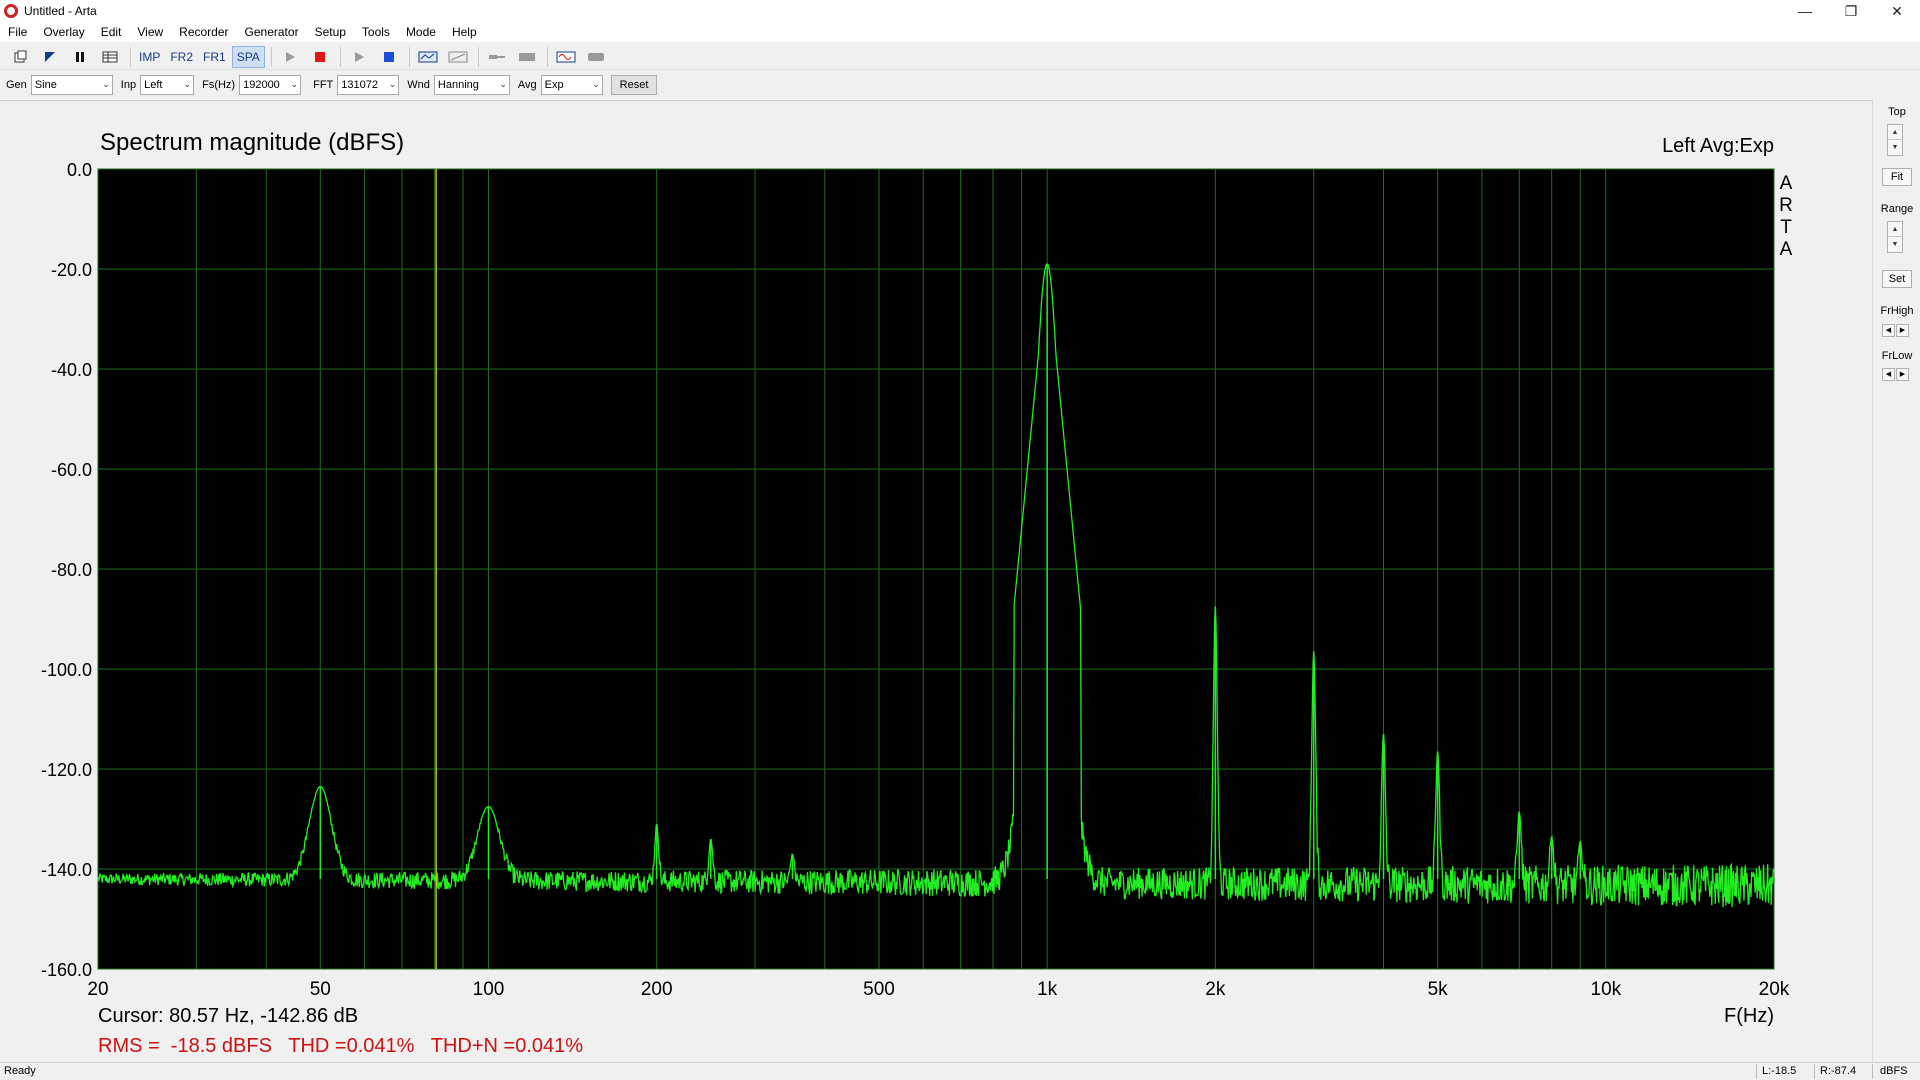 This screenshot has height=1080, width=1920. I want to click on menu-mode: Mode, so click(421, 32).